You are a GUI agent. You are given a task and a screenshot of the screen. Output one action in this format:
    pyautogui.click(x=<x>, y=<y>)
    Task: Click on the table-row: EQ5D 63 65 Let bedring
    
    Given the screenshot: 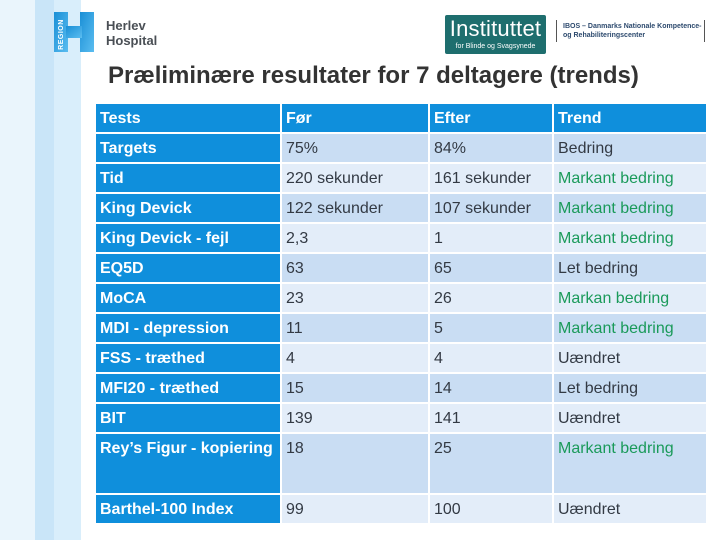 What is the action you would take?
    pyautogui.click(x=401, y=268)
    